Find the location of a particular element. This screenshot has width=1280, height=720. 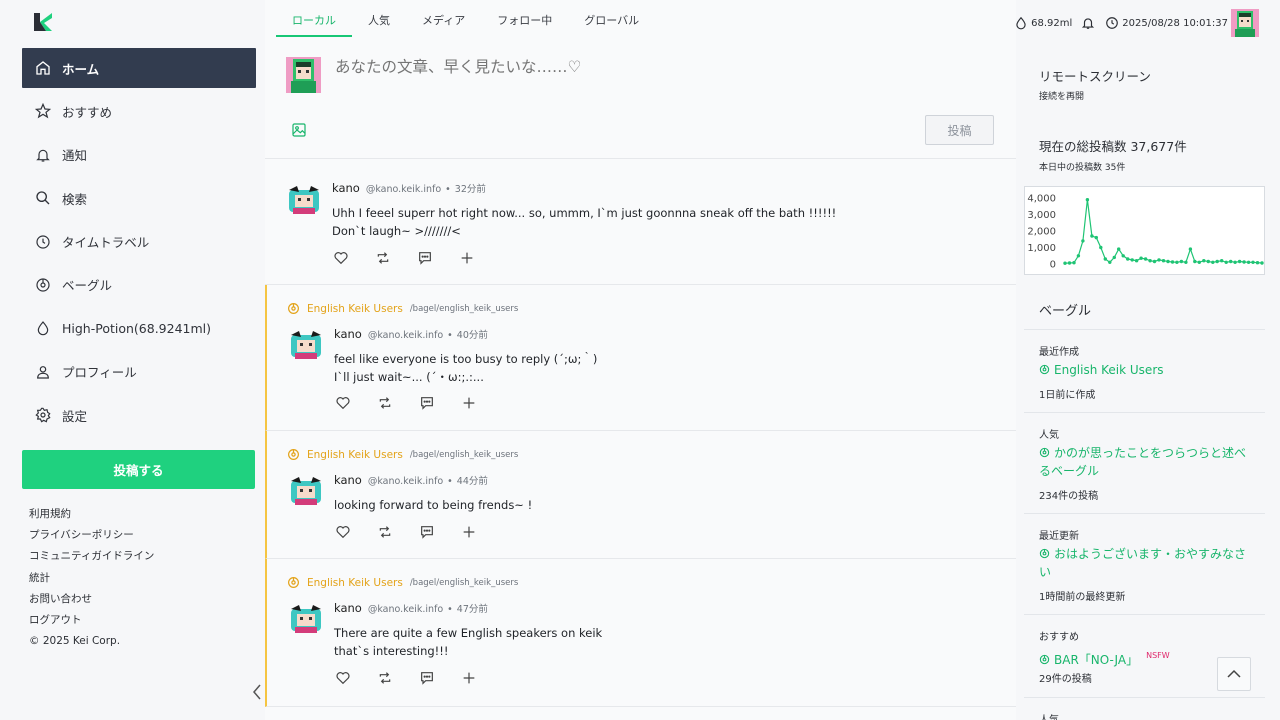

tab-popular: 人気 is located at coordinates (379, 18).